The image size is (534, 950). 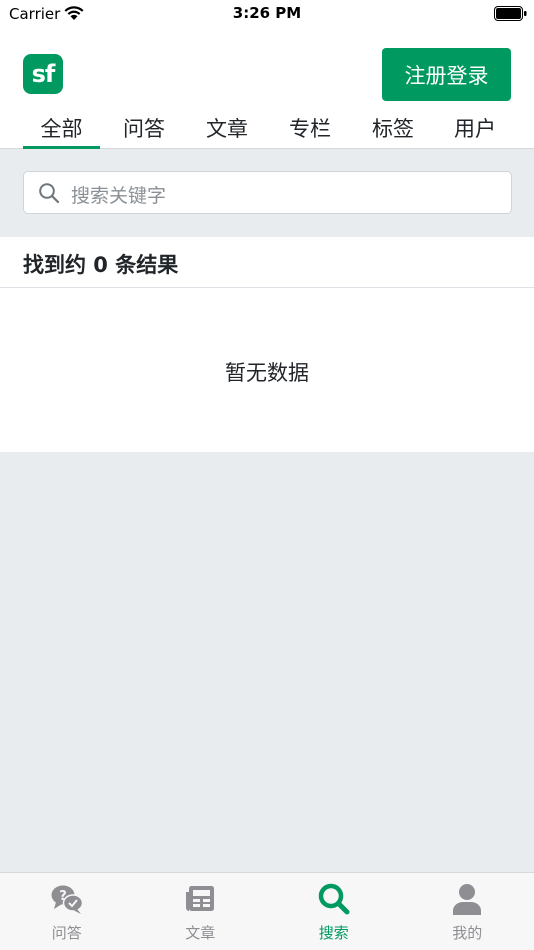 What do you see at coordinates (227, 129) in the screenshot?
I see `tab-articles: 文章` at bounding box center [227, 129].